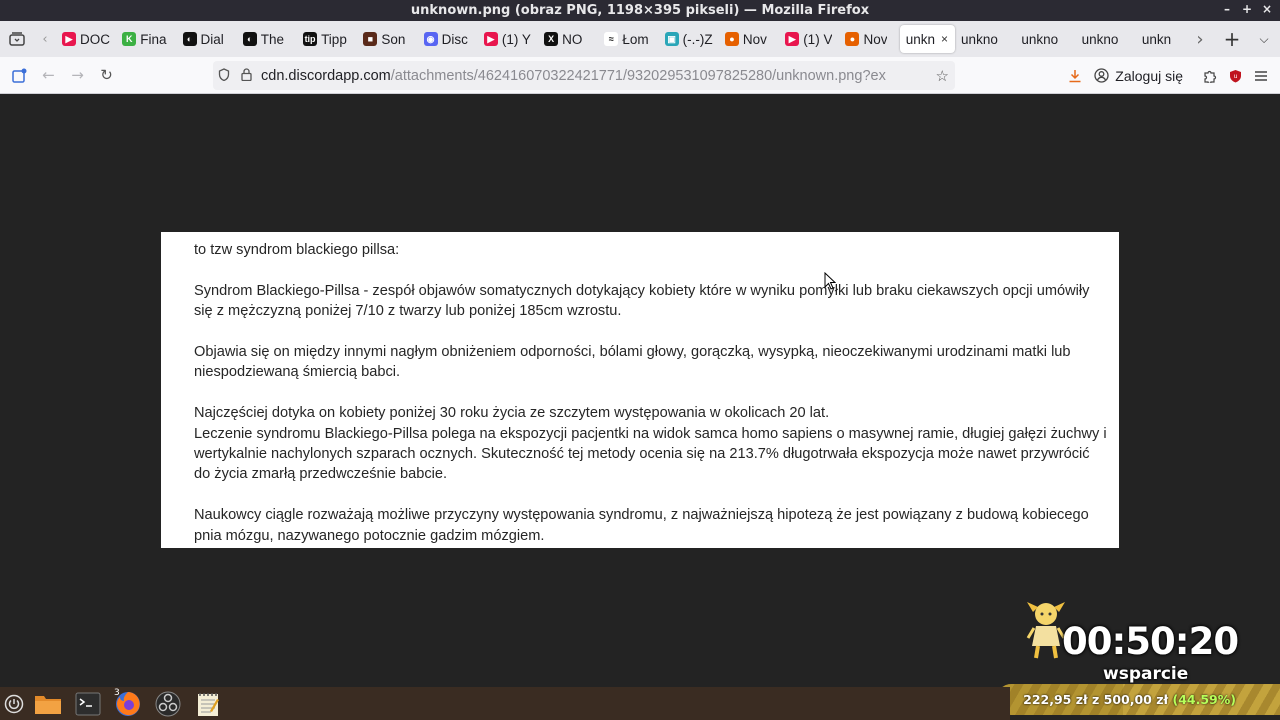 This screenshot has height=720, width=1280. Describe the element at coordinates (1138, 76) in the screenshot. I see `account-button: Zaloguj się` at that location.